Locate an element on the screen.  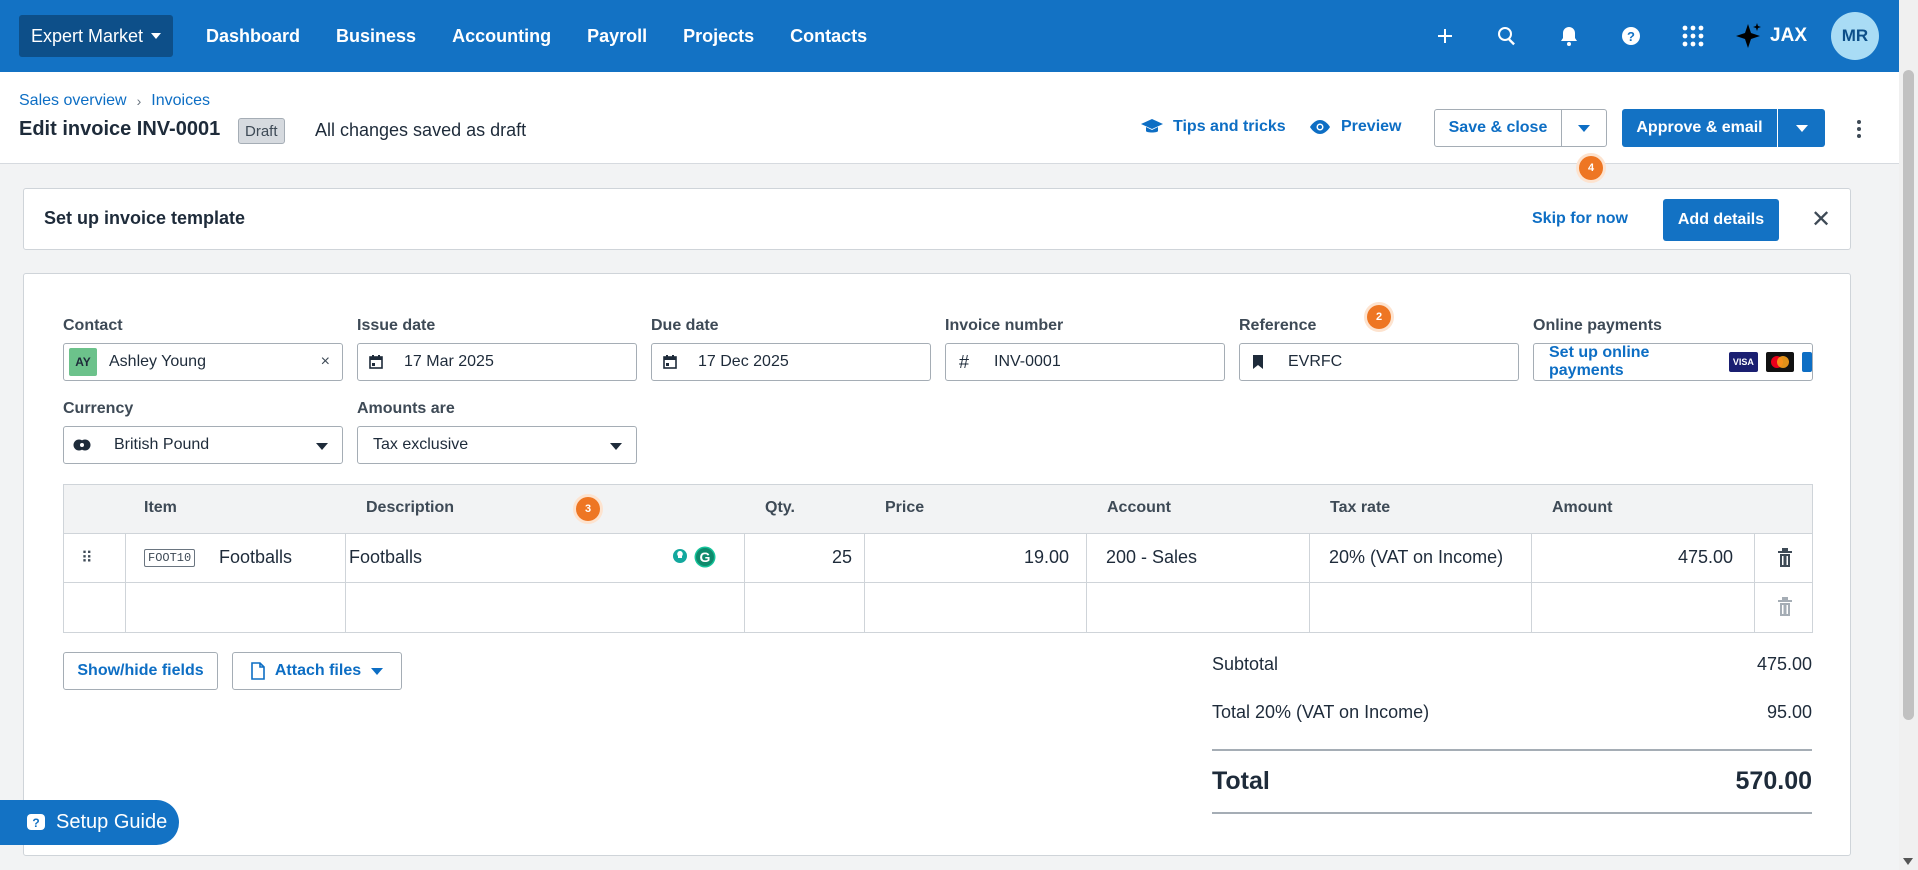
due-date-field: 17 Dec 2025 is located at coordinates (791, 362).